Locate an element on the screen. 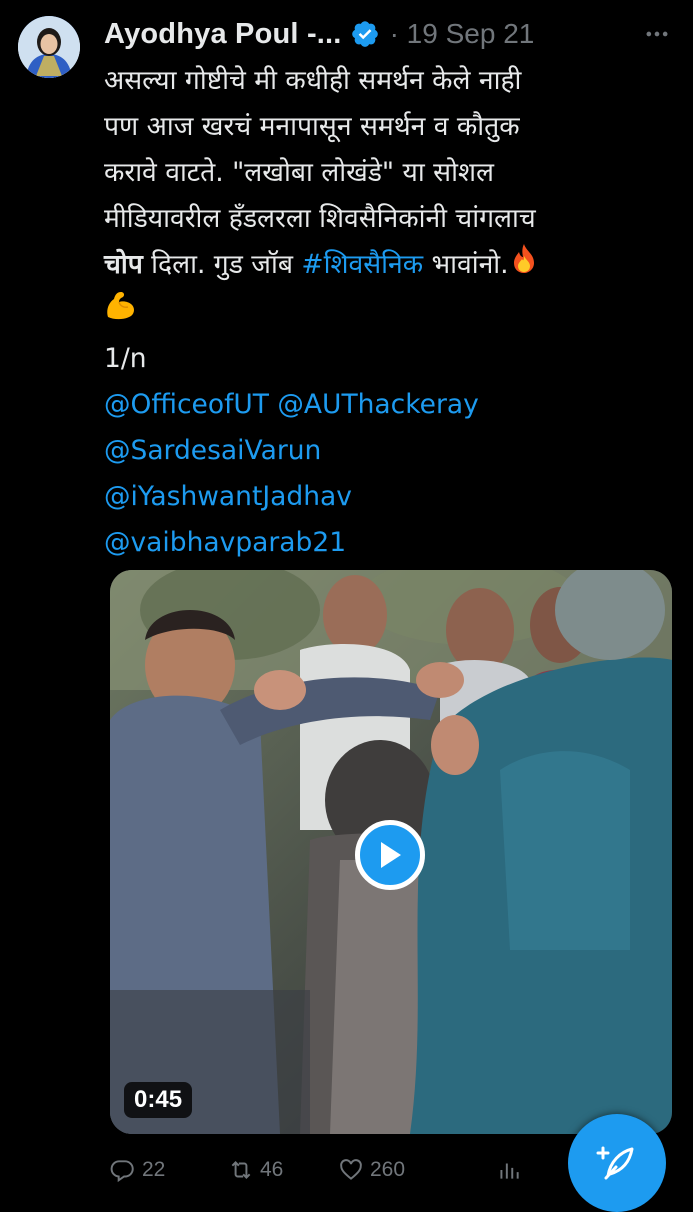 The width and height of the screenshot is (693, 1212). compose-button is located at coordinates (617, 1163).